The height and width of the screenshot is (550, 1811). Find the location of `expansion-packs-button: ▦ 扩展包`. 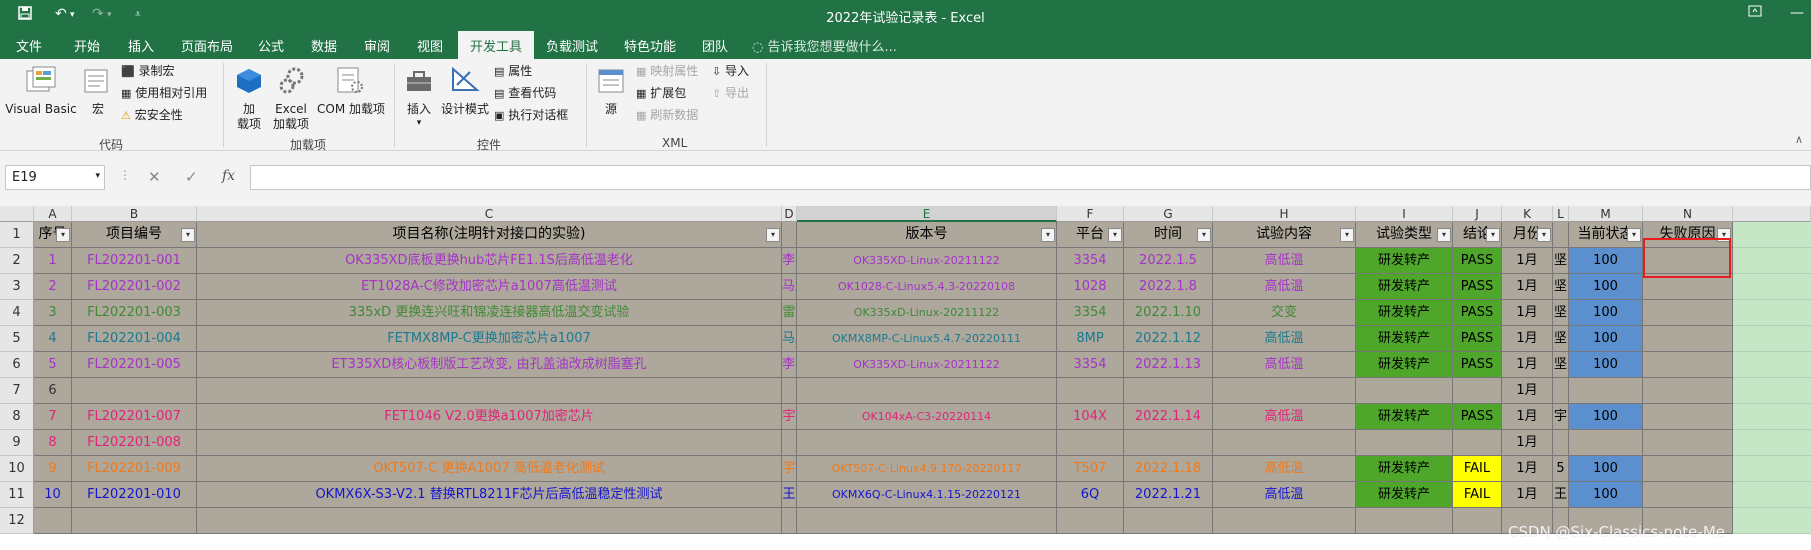

expansion-packs-button: ▦ 扩展包 is located at coordinates (661, 93).